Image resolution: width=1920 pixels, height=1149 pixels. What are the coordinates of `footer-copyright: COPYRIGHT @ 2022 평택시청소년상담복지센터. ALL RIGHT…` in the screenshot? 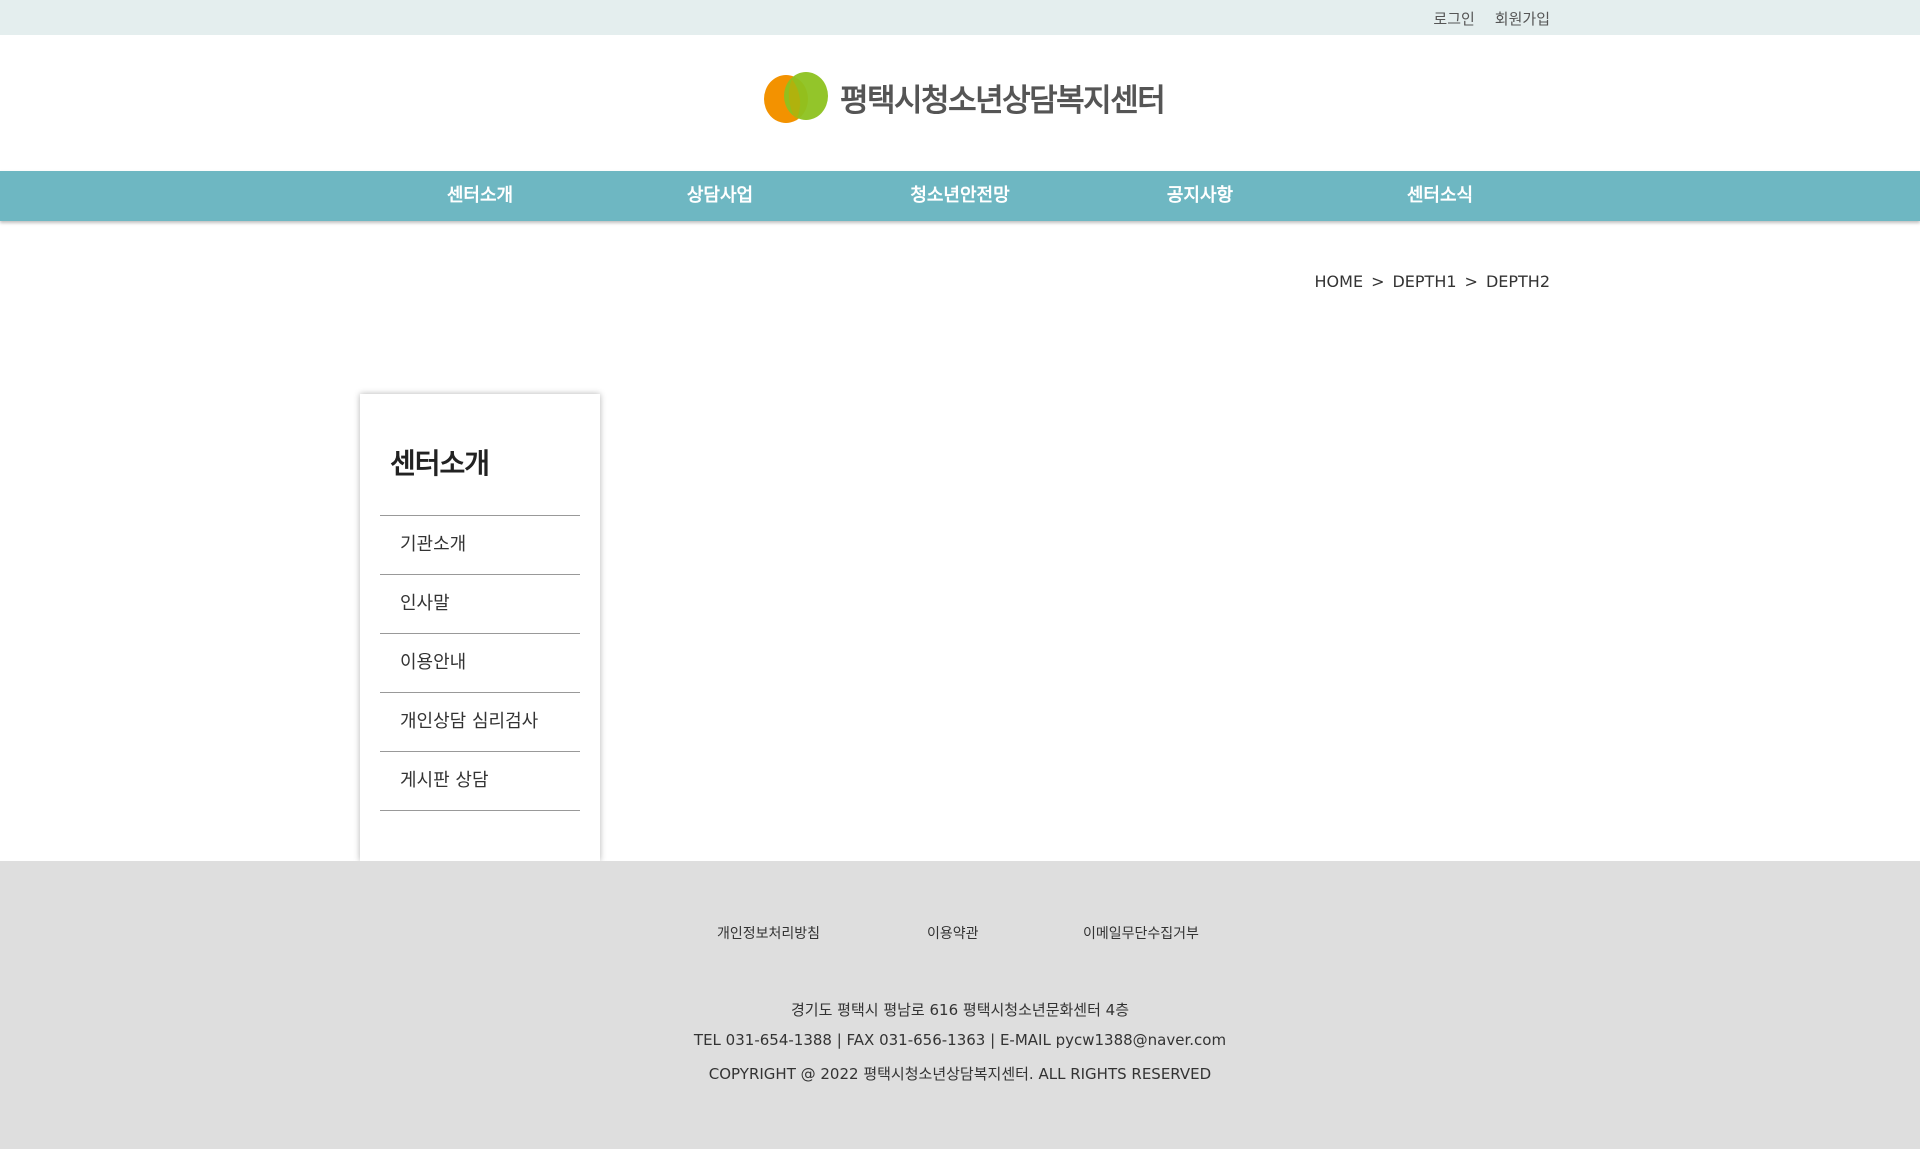 It's located at (960, 1074).